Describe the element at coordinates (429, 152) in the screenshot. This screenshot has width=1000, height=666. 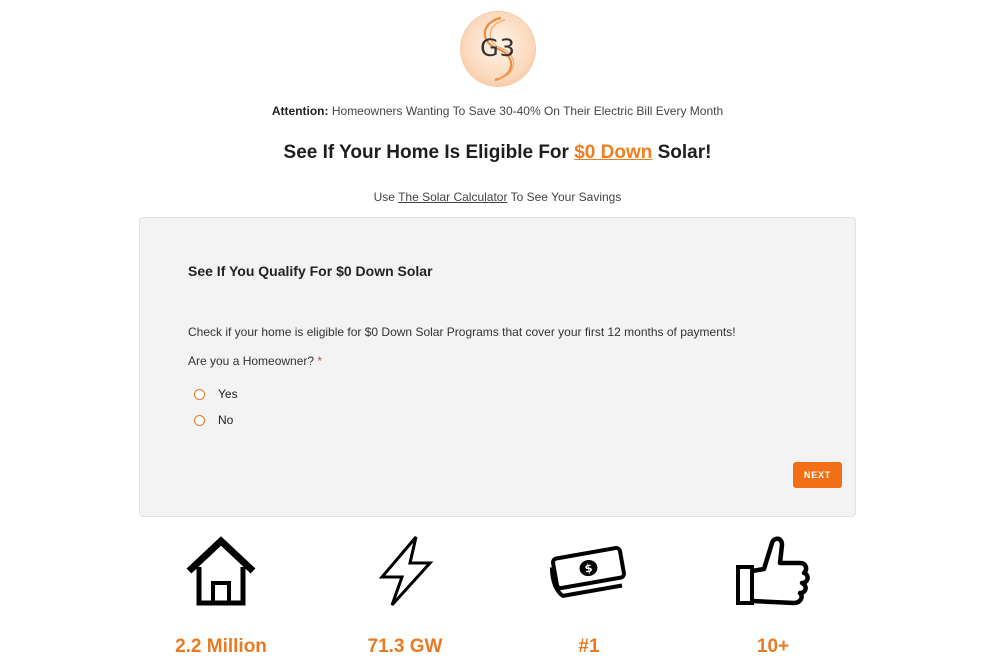
I see `headline-before: See If Your Home Is Eligible For` at that location.